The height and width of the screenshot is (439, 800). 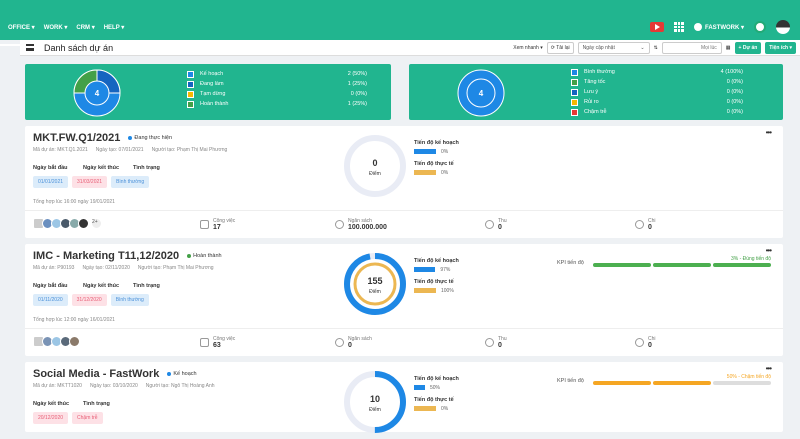 I want to click on score-value: 0, so click(x=374, y=163).